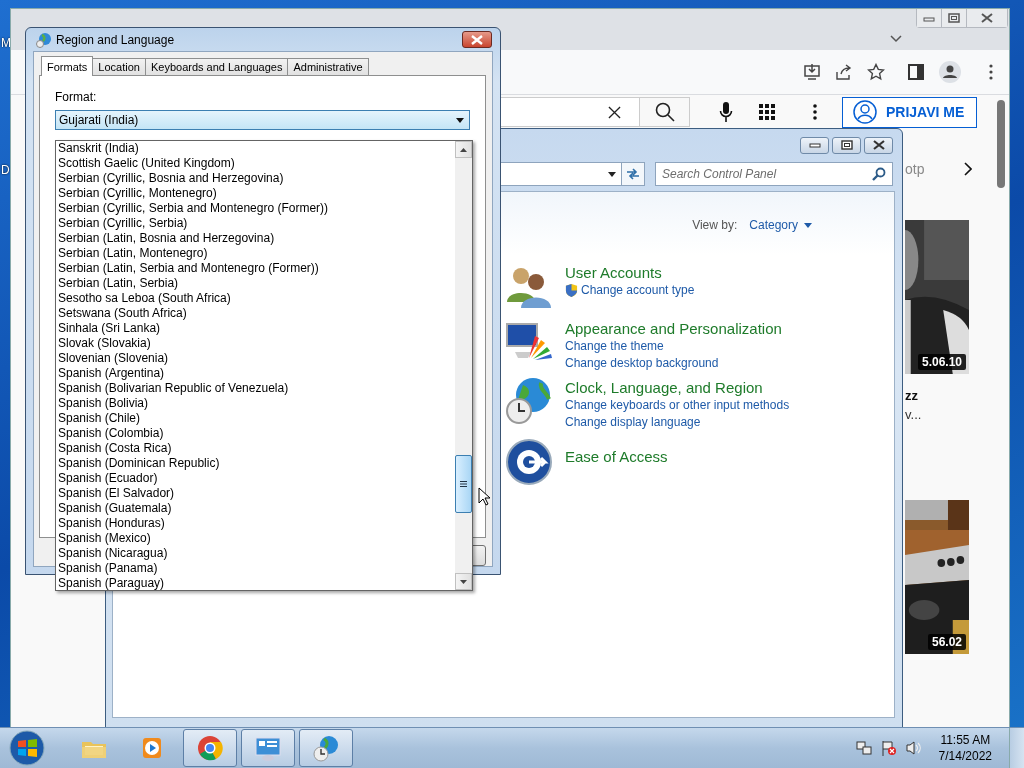  What do you see at coordinates (767, 112) in the screenshot?
I see `apps-grid-icon` at bounding box center [767, 112].